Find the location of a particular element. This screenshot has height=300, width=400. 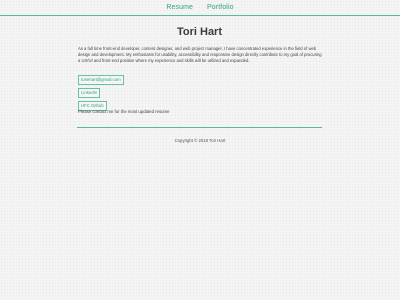

footer-copyright: Copyright © 2018 Tori Hart is located at coordinates (200, 140).